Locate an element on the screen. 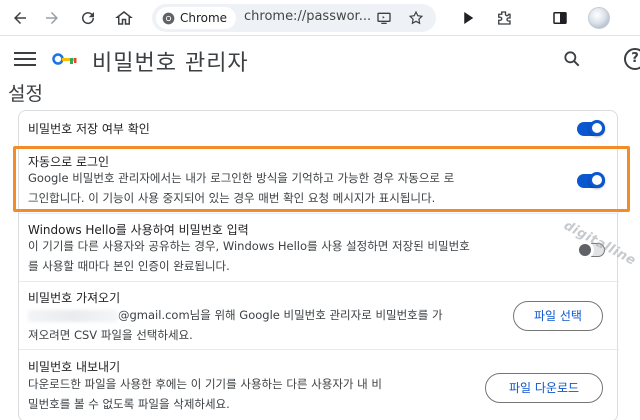 Image resolution: width=640 pixels, height=420 pixels. search-icon is located at coordinates (572, 59).